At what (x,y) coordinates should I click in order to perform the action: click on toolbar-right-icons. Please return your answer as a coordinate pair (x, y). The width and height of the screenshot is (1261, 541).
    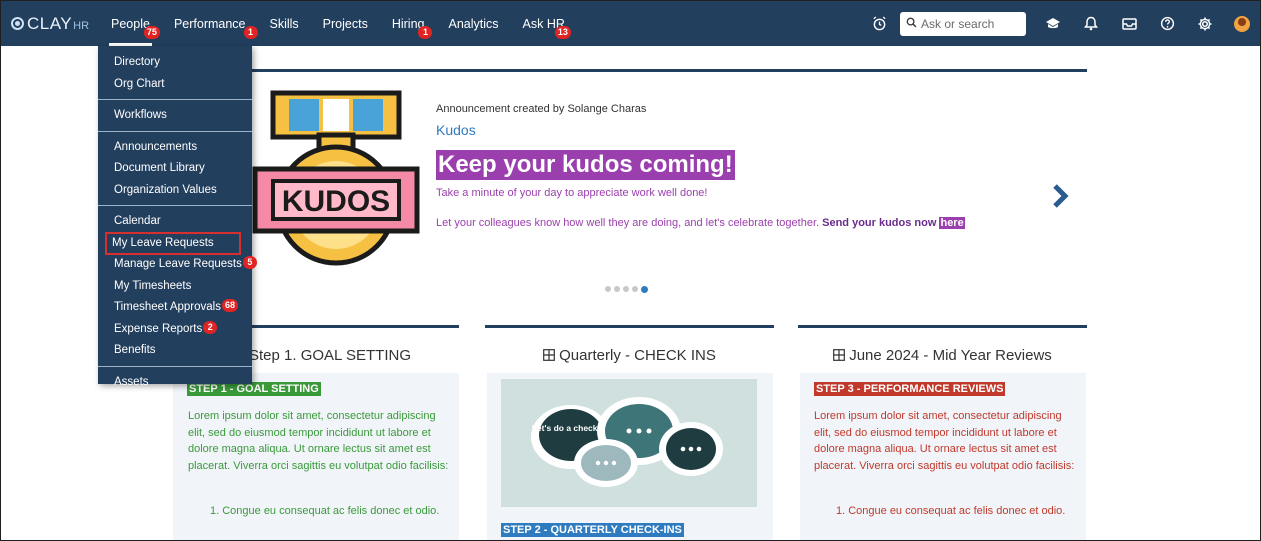
    Looking at the image, I should click on (1152, 24).